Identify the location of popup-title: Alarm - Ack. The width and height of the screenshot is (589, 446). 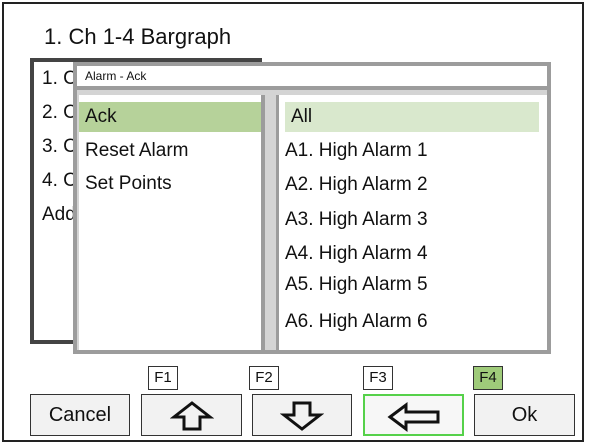
(312, 78).